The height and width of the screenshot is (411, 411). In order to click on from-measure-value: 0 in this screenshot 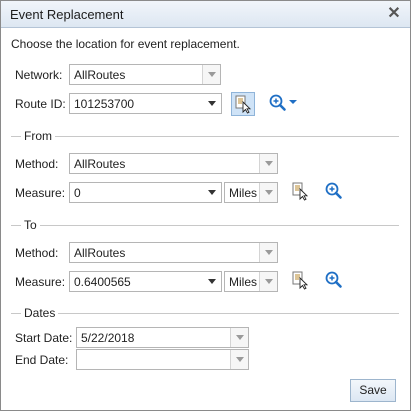, I will do `click(77, 193)`.